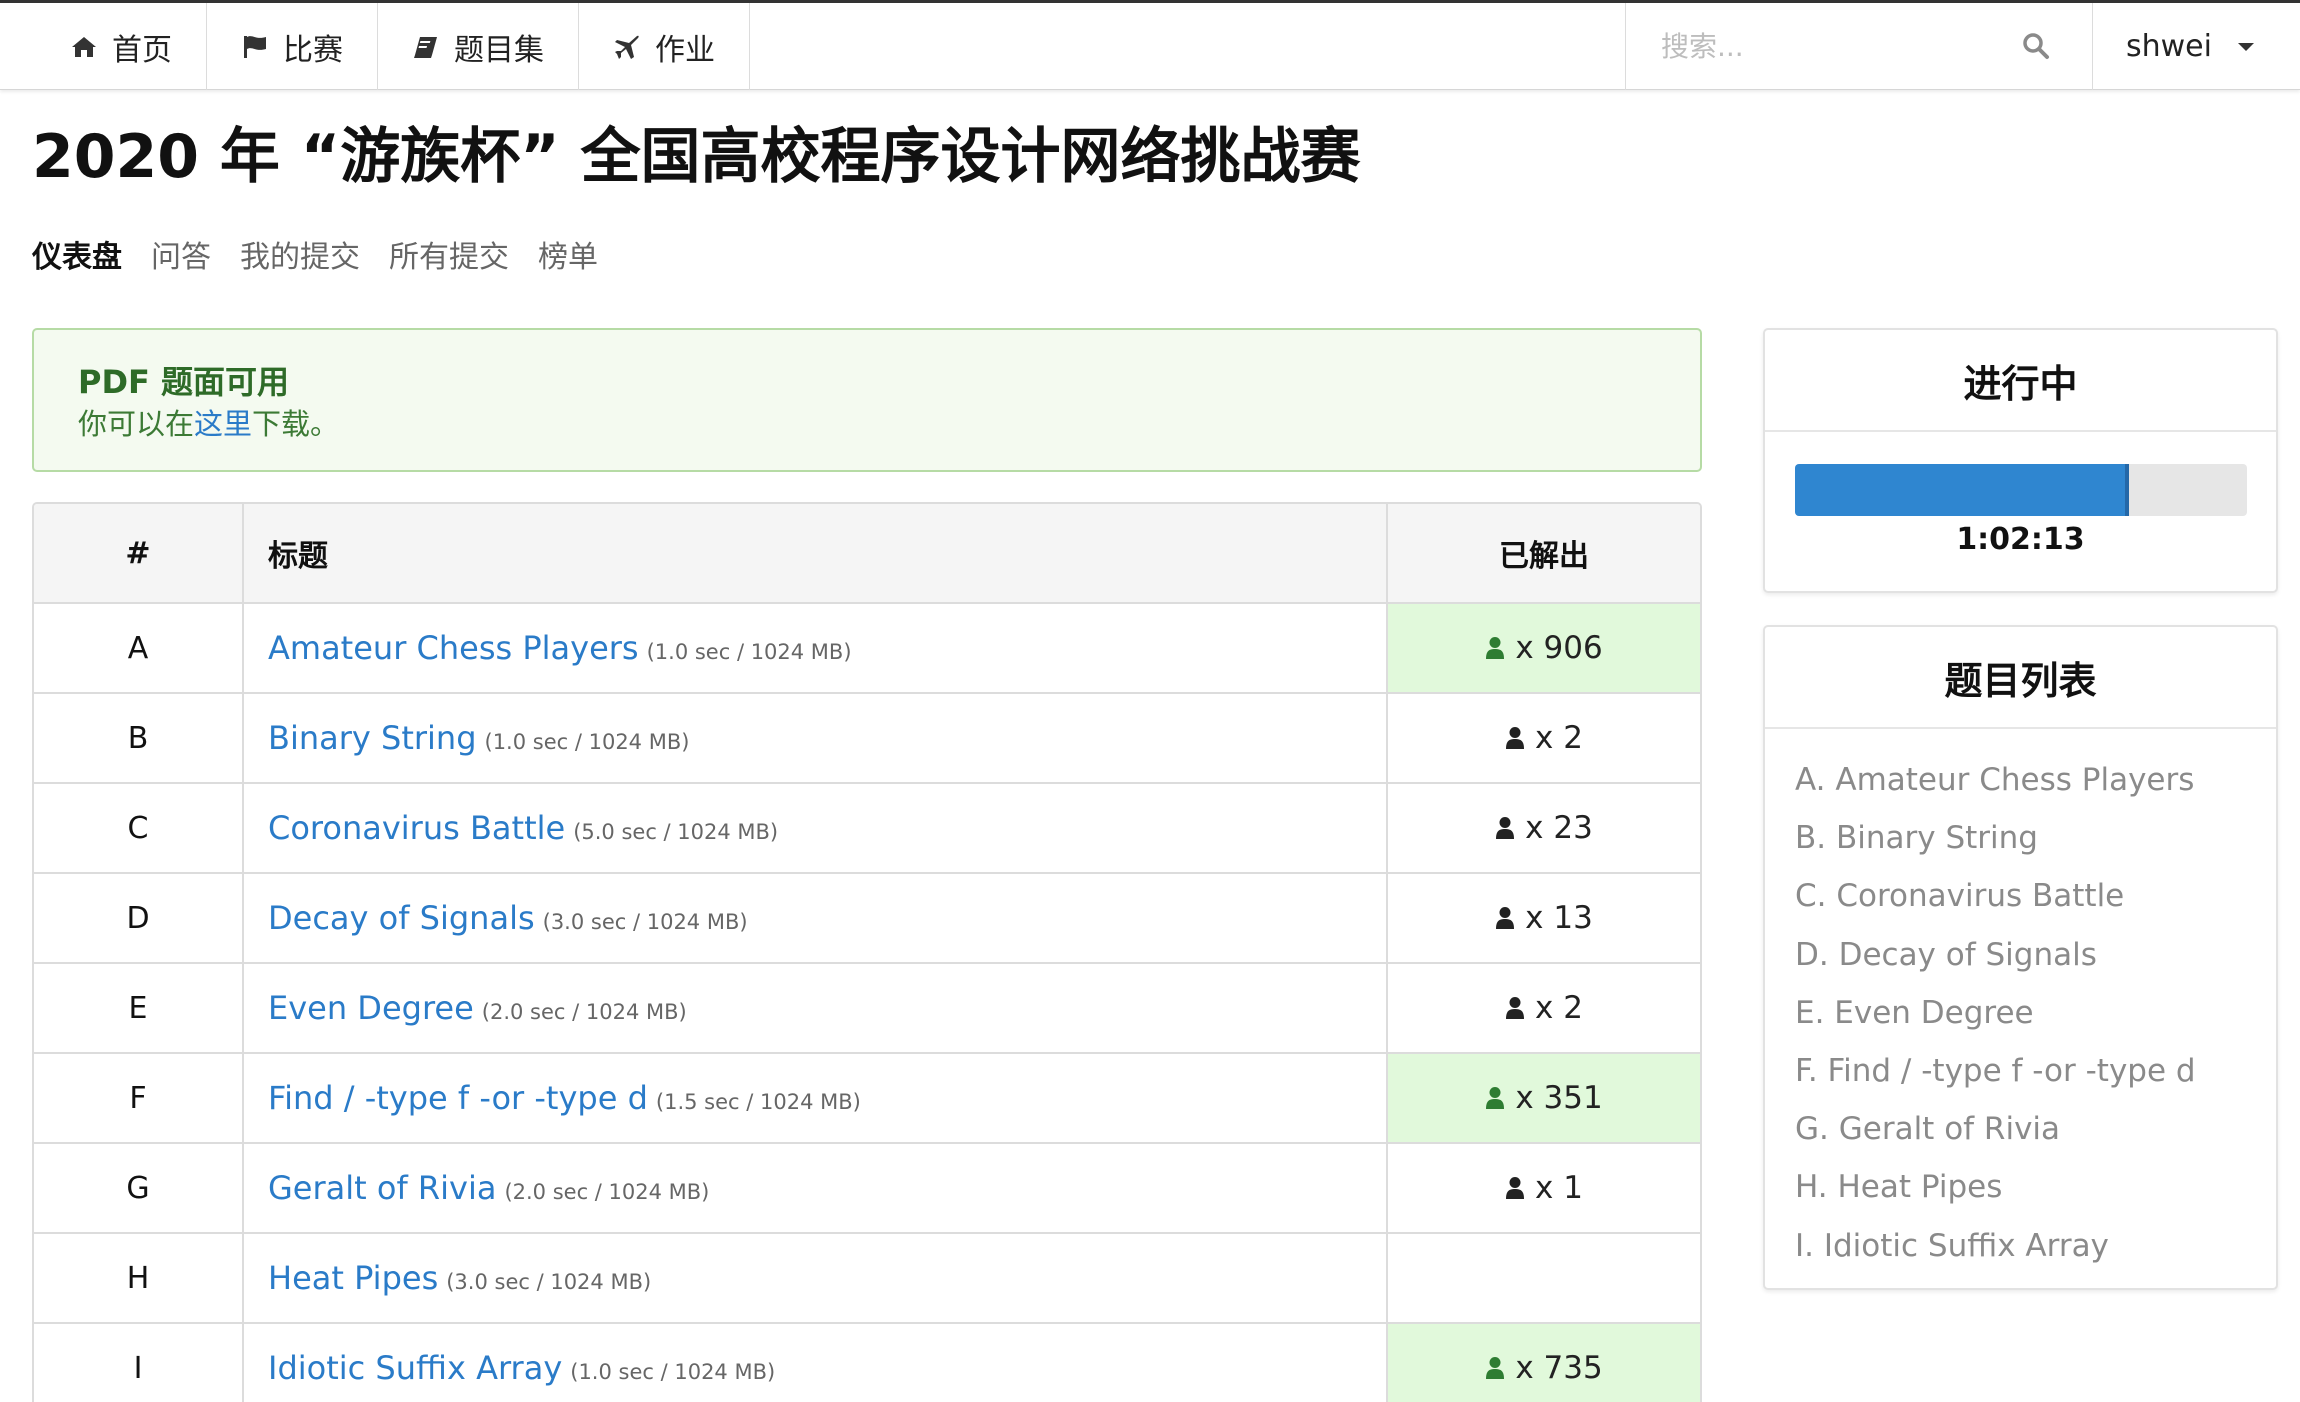 The height and width of the screenshot is (1402, 2300). I want to click on problem-link: Amateur Chess Players, so click(453, 648).